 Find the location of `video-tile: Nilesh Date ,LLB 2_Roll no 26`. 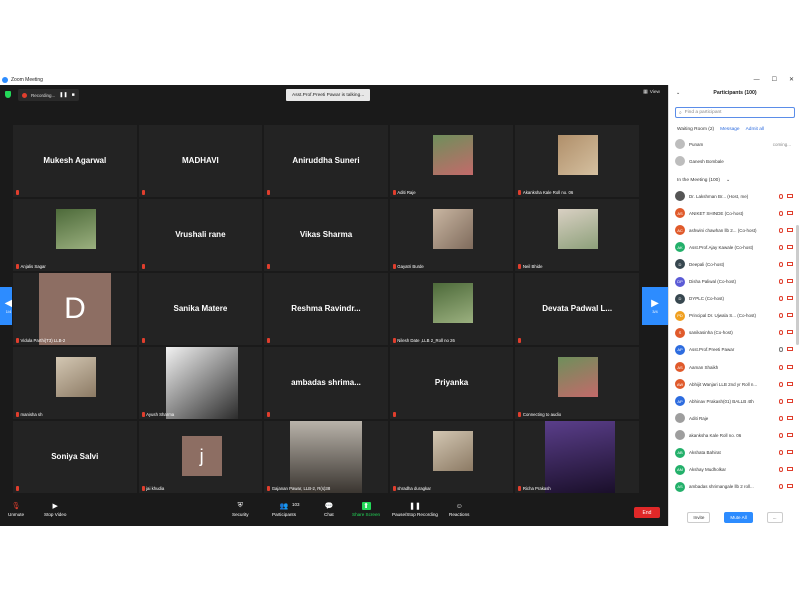

video-tile: Nilesh Date ,LLB 2_Roll no 26 is located at coordinates (451, 309).